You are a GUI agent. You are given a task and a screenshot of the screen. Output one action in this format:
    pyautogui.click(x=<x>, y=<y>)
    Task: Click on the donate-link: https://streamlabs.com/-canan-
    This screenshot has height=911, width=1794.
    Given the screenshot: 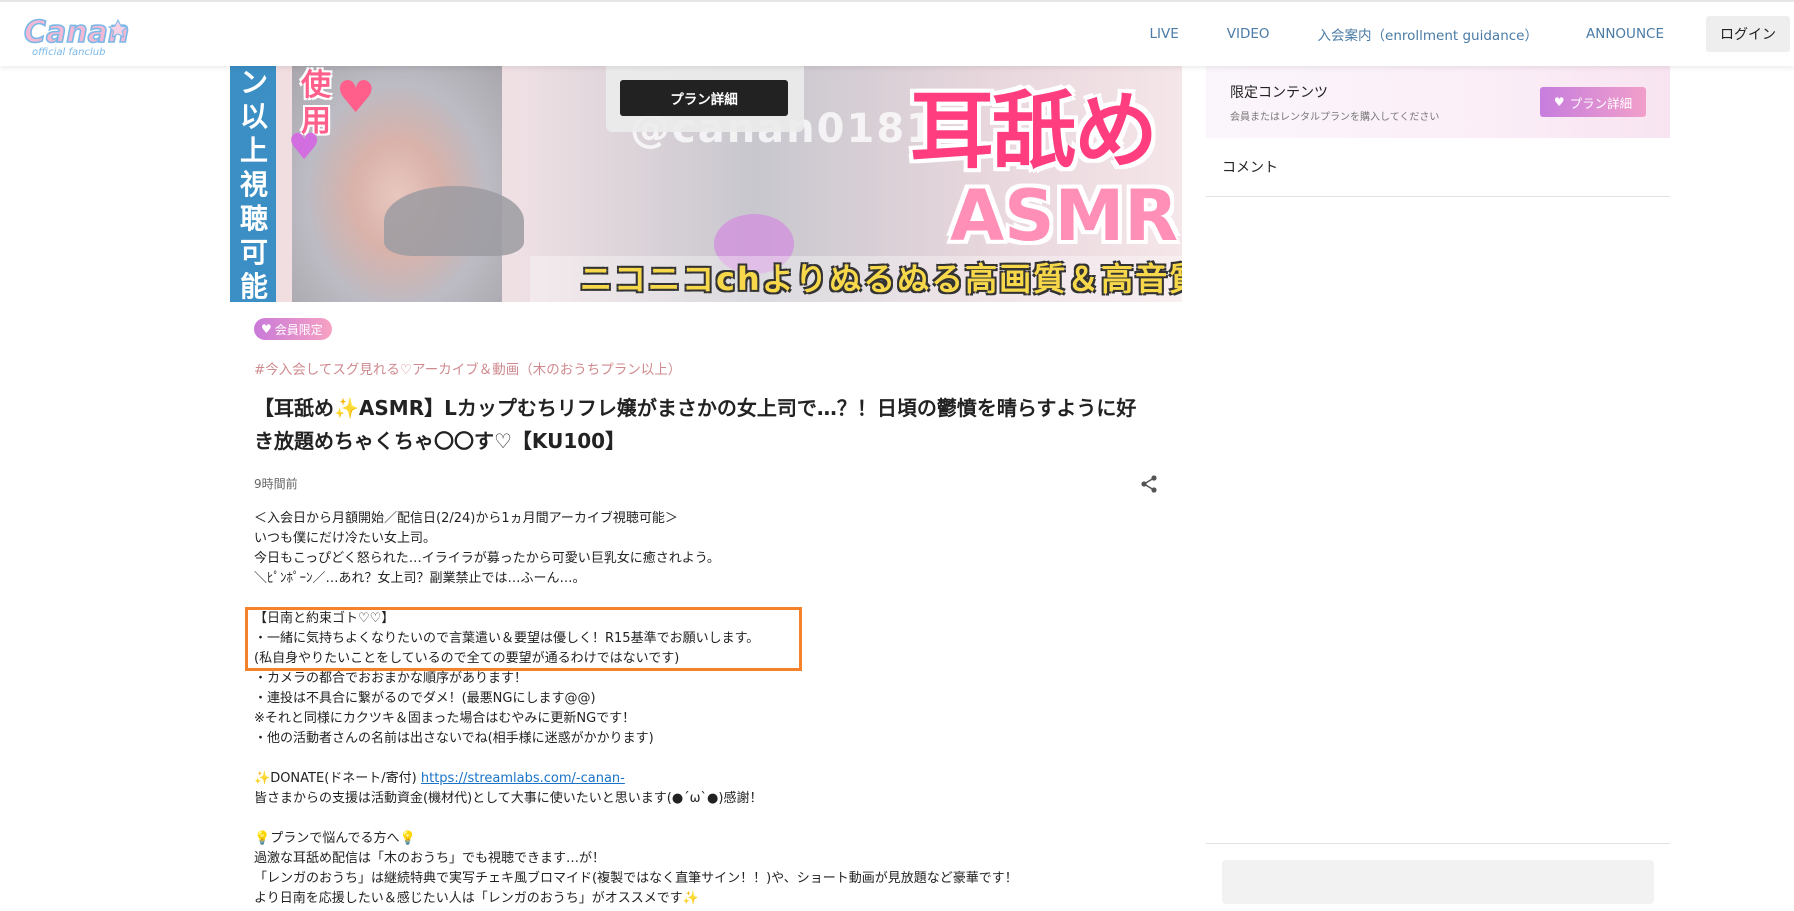 What is the action you would take?
    pyautogui.click(x=523, y=778)
    